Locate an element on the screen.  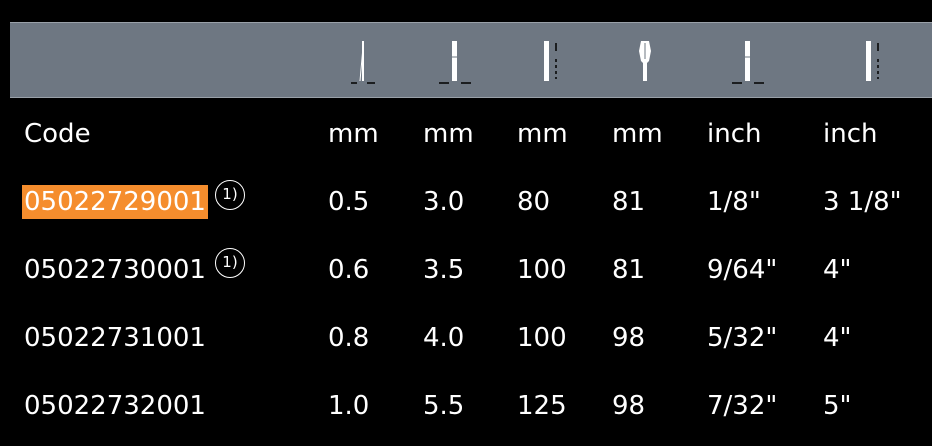
table-cell: 1/8" is located at coordinates (734, 202).